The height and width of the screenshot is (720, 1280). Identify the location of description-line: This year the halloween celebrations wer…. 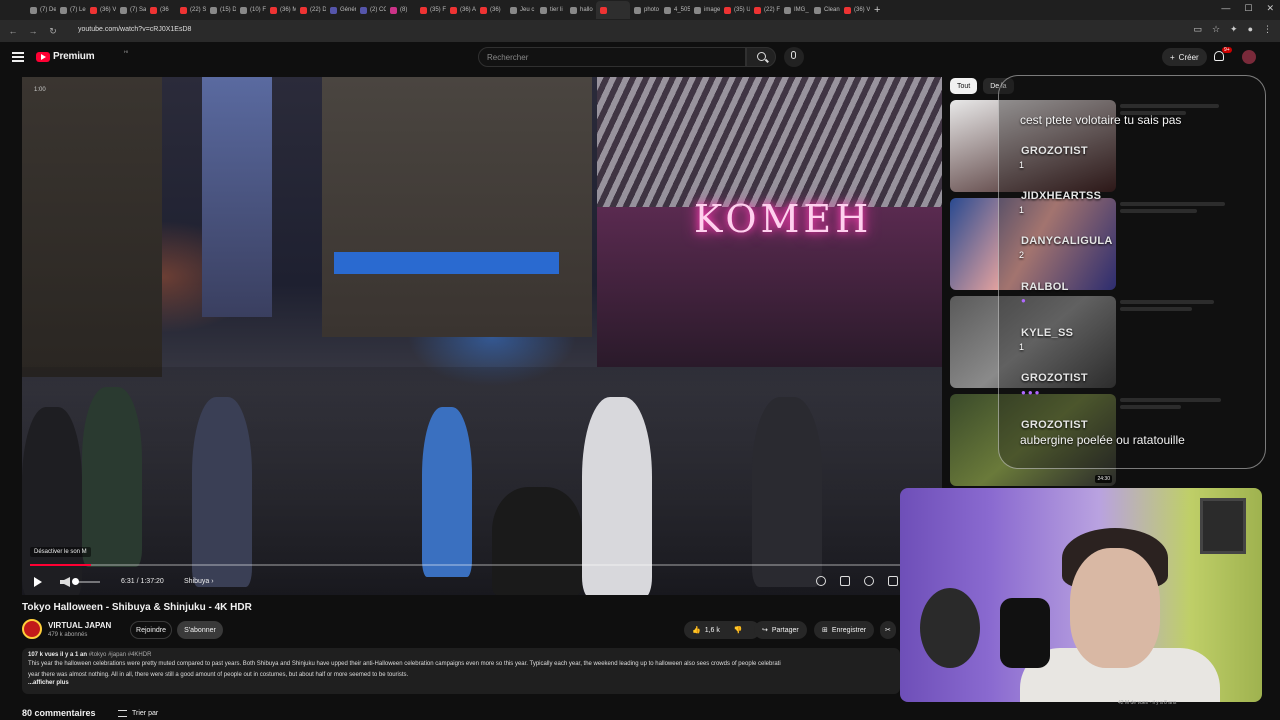
(404, 664).